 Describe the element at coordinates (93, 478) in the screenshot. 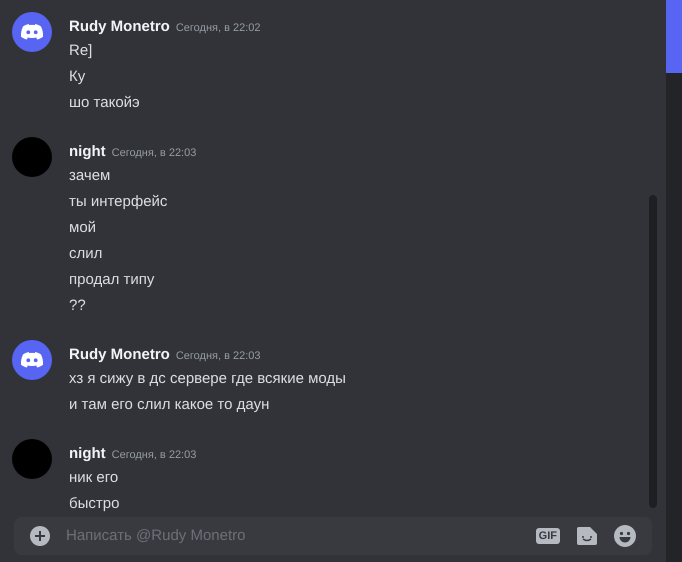

I see `message-text: ник его` at that location.